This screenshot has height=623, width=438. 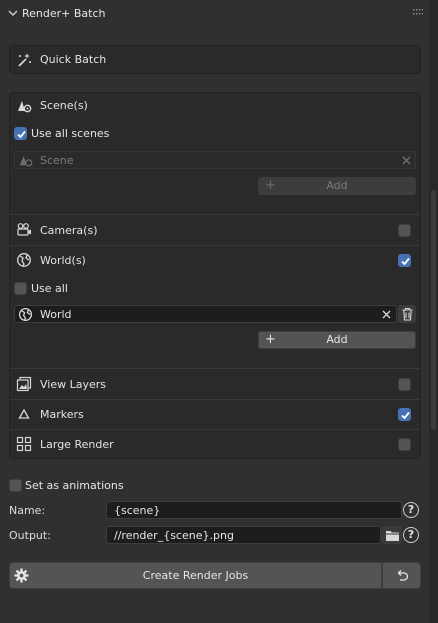 I want to click on markers-label: Markers, so click(x=62, y=414).